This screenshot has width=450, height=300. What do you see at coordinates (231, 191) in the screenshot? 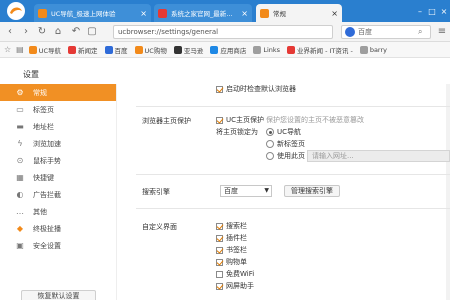
I see `search-engine-value: 百度` at bounding box center [231, 191].